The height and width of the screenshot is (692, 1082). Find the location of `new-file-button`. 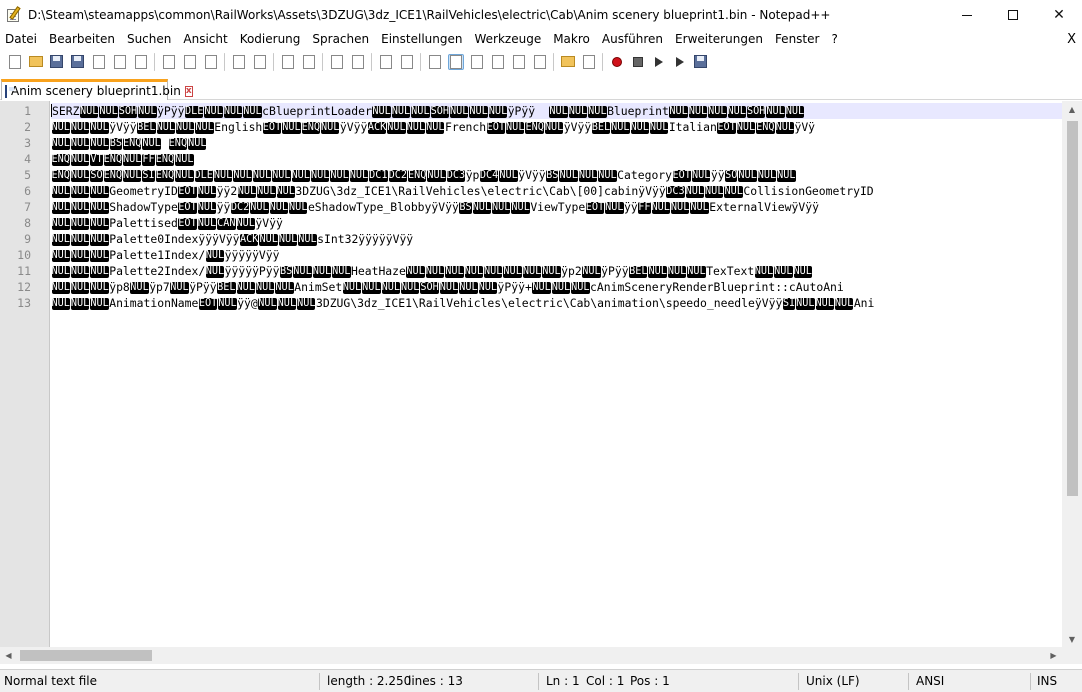

new-file-button is located at coordinates (15, 62).